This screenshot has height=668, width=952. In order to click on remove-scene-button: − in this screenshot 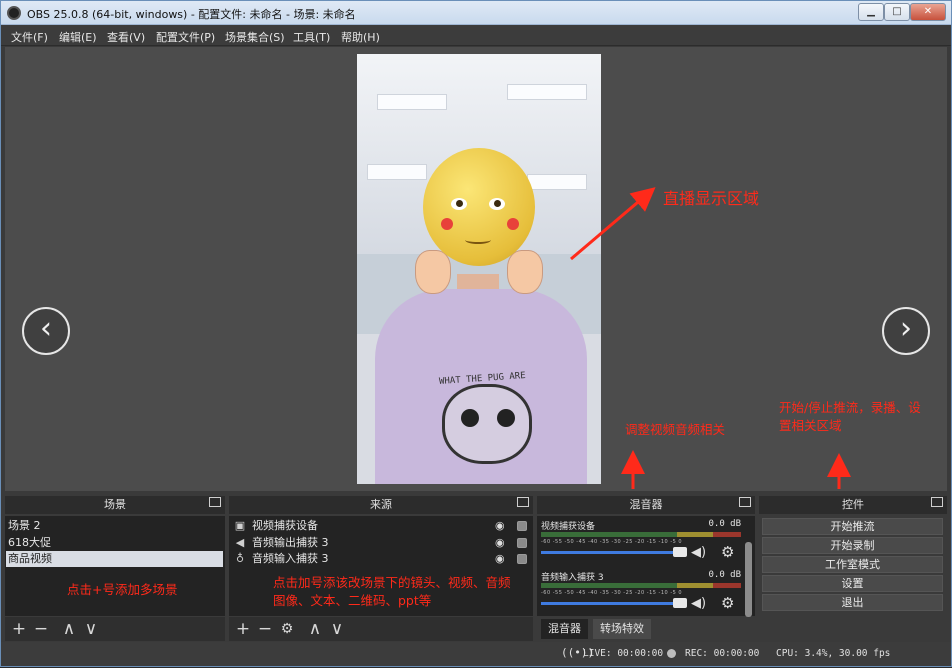, I will do `click(41, 629)`.